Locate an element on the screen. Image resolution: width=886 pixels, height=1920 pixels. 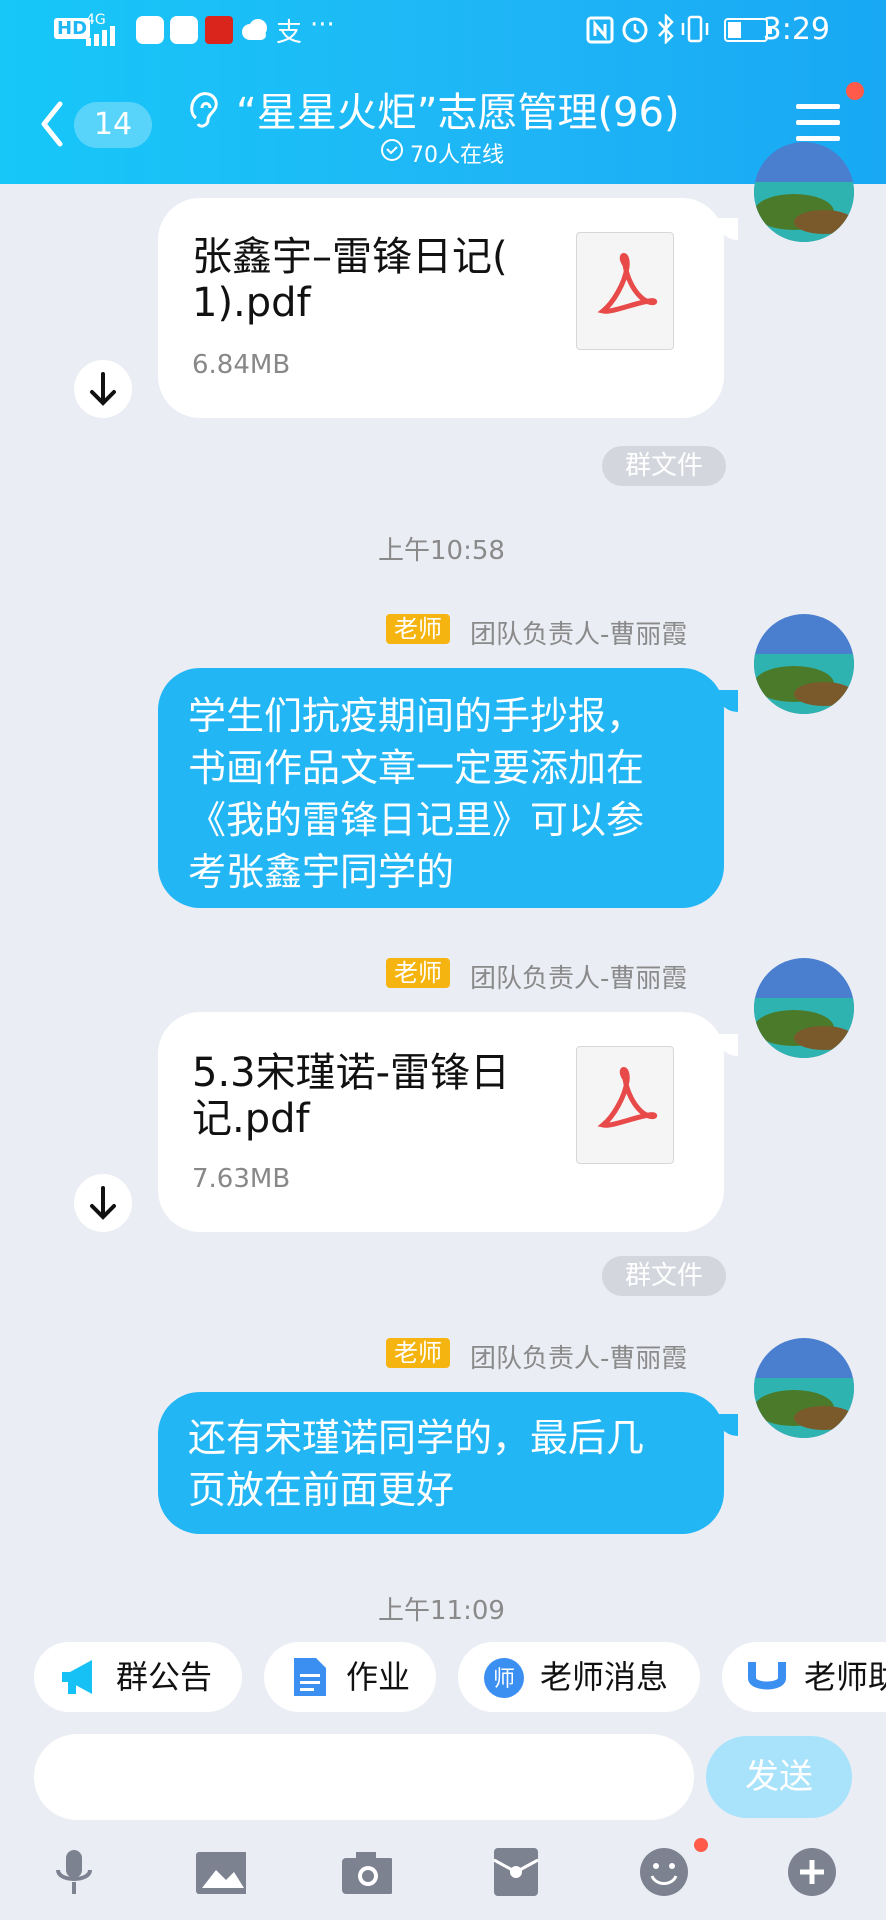
ear-icon is located at coordinates (204, 110).